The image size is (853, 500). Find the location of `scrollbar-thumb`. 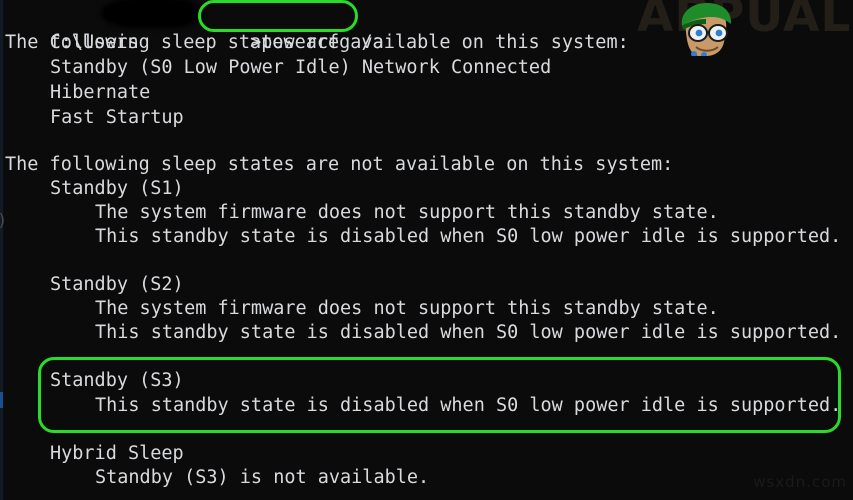

scrollbar-thumb is located at coordinates (1, 400).